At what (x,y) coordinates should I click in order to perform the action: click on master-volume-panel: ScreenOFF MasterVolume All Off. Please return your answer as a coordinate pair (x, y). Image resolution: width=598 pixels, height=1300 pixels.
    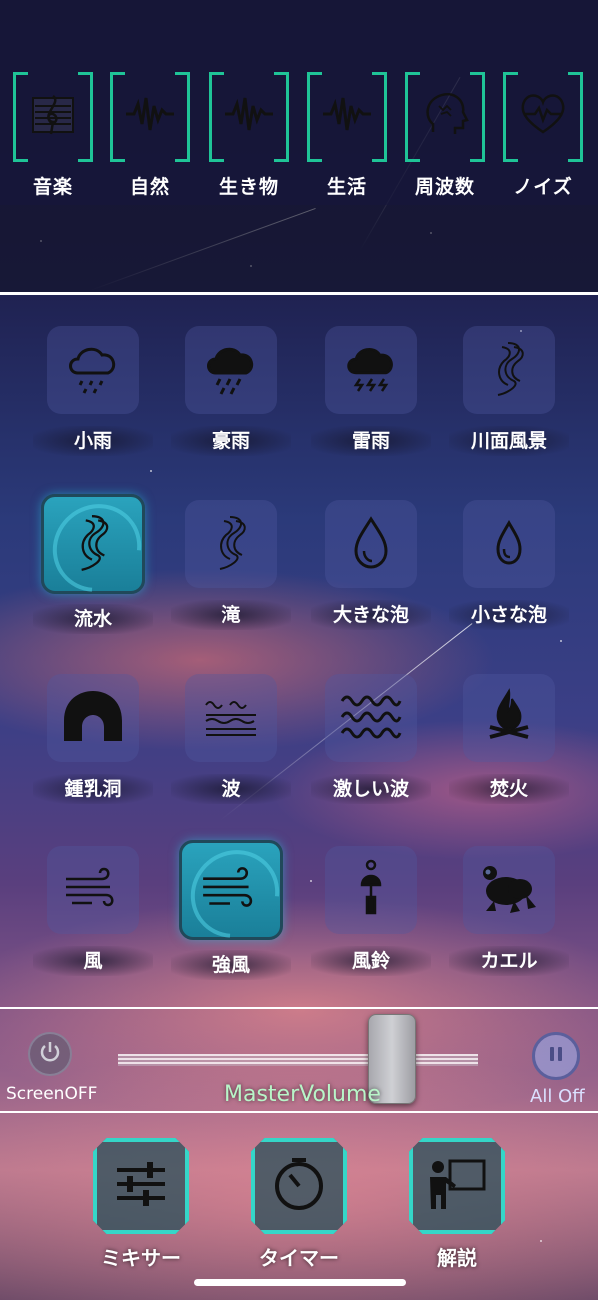
    Looking at the image, I should click on (299, 1061).